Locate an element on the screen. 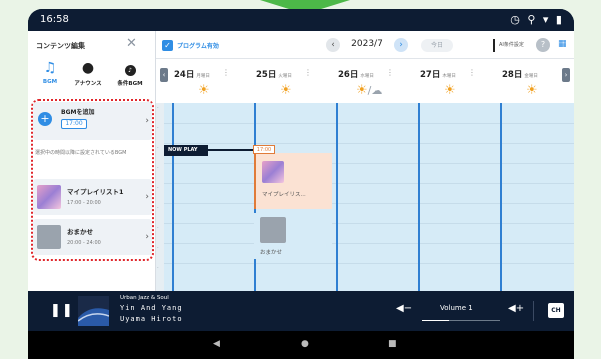 The width and height of the screenshot is (601, 359). player-divider is located at coordinates (533, 311).